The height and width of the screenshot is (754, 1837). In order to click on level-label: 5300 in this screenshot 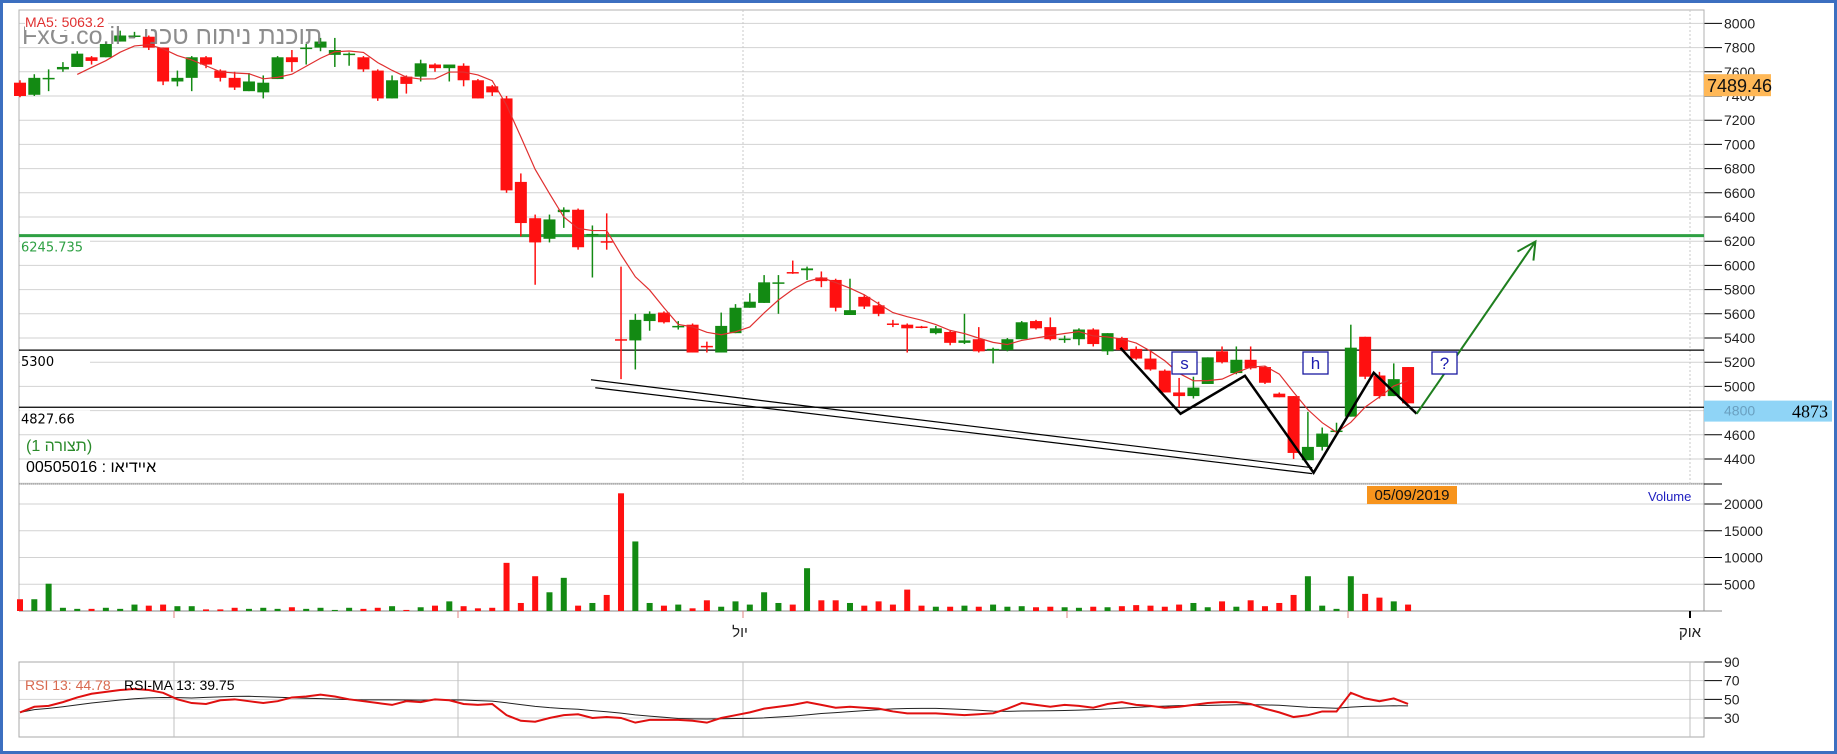, I will do `click(37, 362)`.